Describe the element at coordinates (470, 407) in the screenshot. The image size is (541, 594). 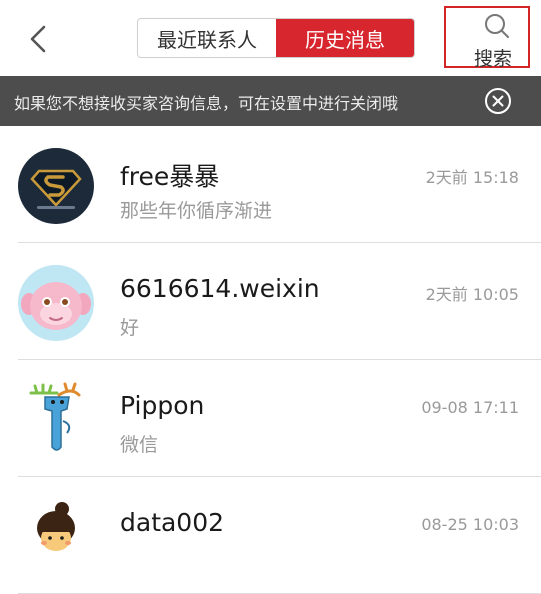
I see `message-time: 09-08 17:11` at that location.